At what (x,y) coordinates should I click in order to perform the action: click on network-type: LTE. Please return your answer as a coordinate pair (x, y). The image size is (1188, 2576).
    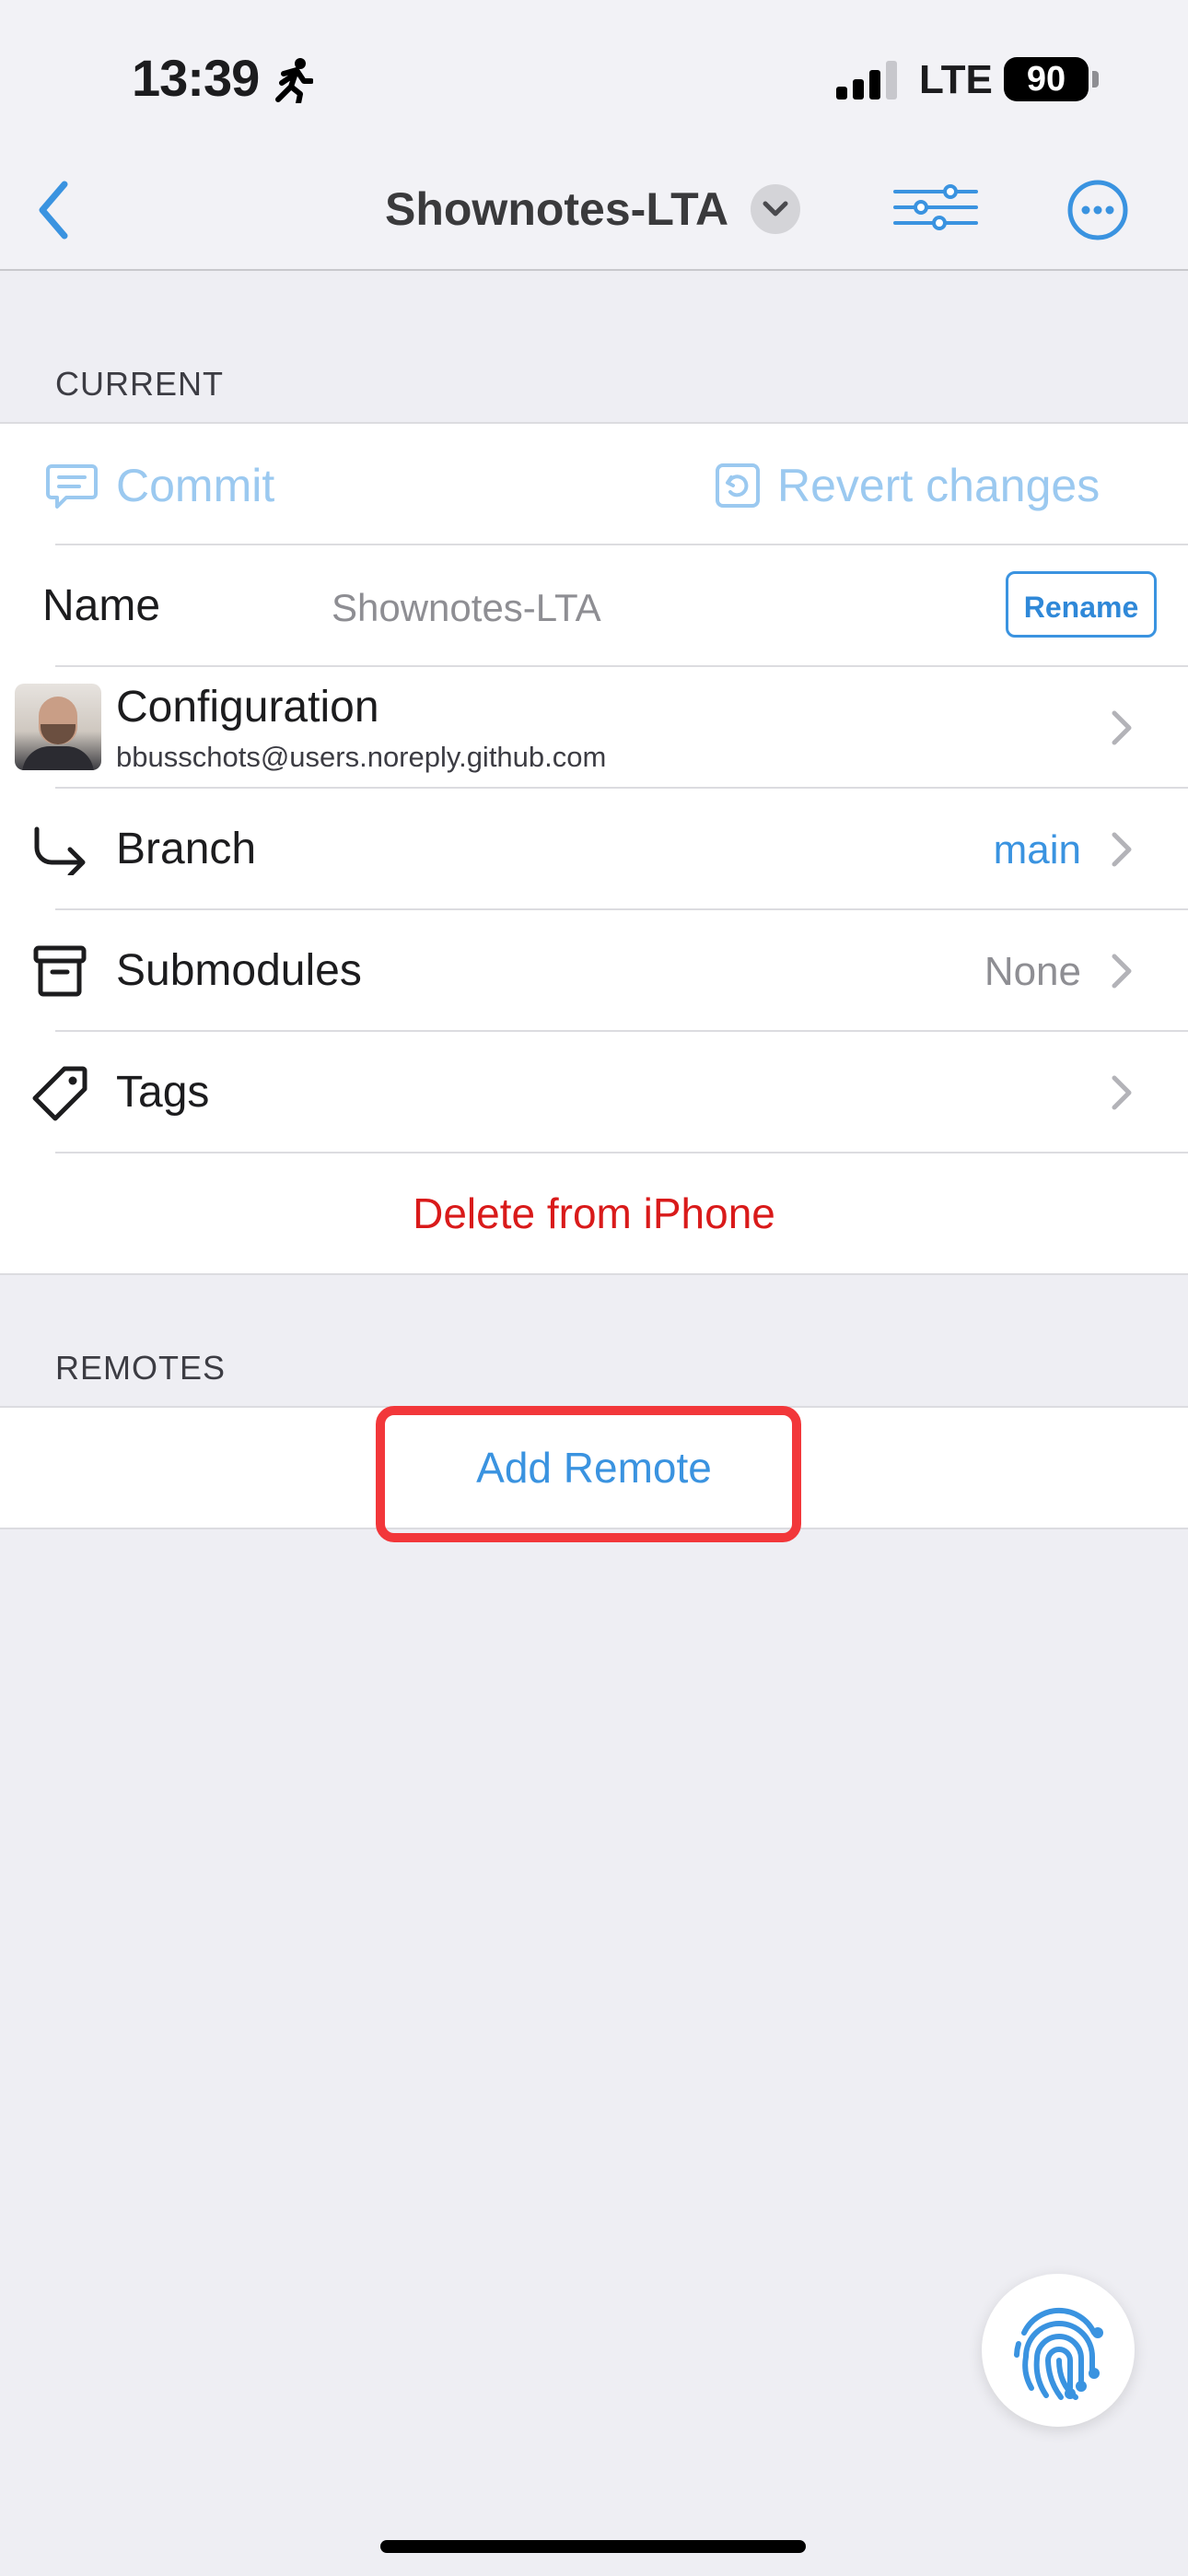
    Looking at the image, I should click on (956, 79).